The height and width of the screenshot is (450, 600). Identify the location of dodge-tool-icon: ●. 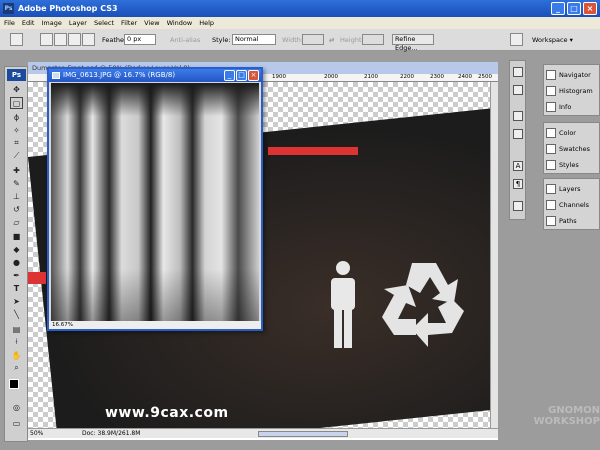
(16, 262).